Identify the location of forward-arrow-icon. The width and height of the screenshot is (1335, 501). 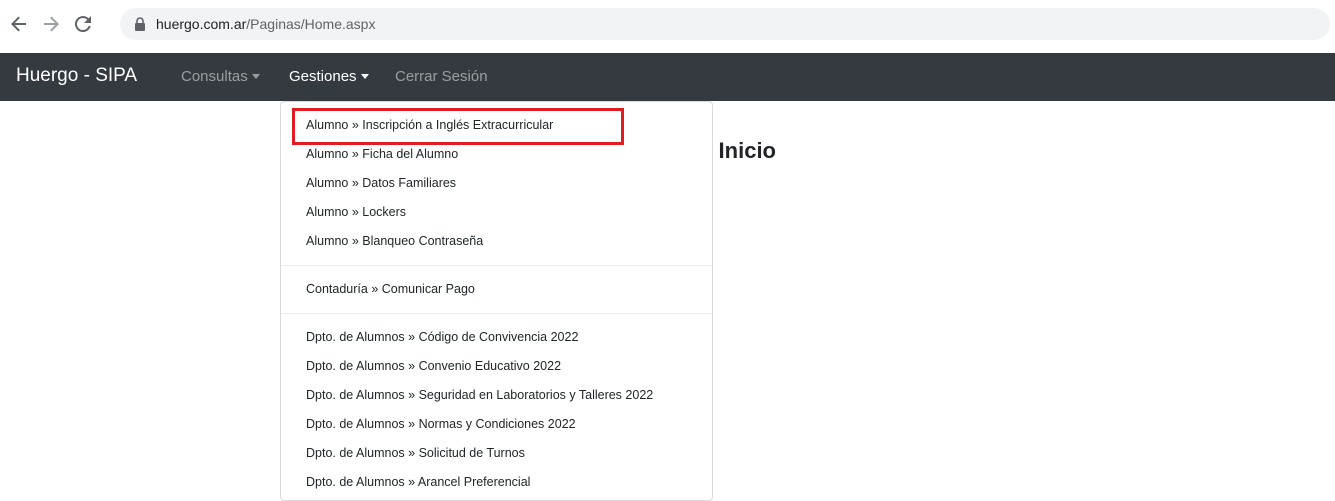
(51, 24).